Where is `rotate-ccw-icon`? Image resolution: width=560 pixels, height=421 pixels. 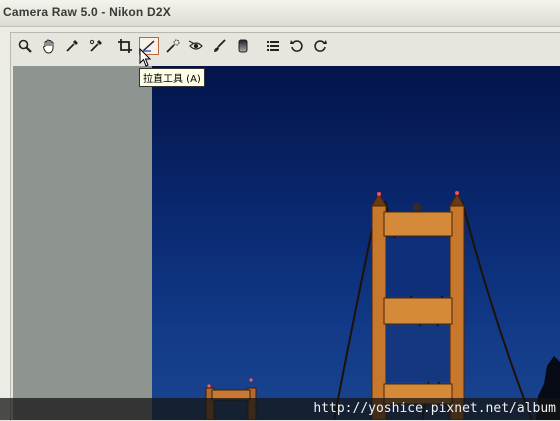 rotate-ccw-icon is located at coordinates (296, 46).